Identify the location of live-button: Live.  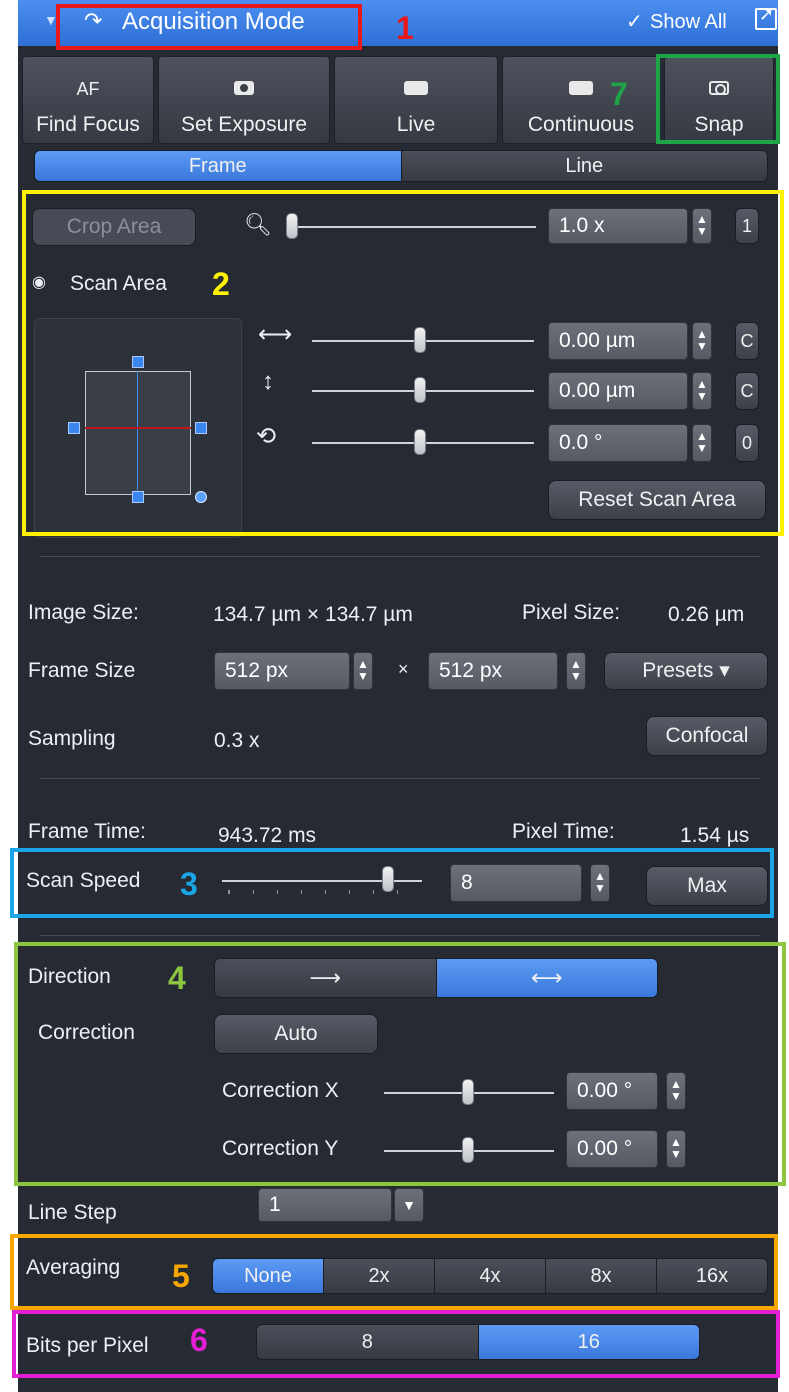
(416, 100).